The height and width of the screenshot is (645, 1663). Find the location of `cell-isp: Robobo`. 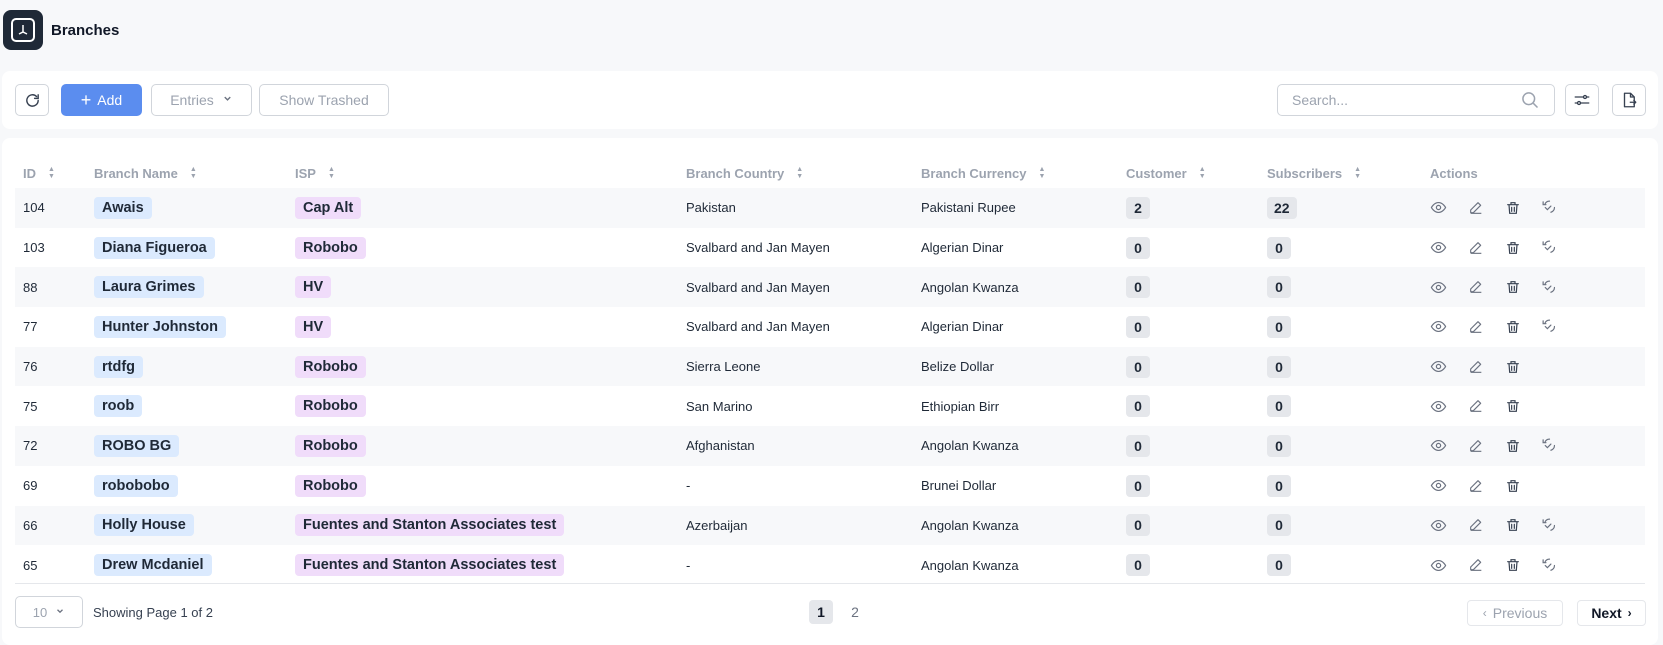

cell-isp: Robobo is located at coordinates (330, 486).